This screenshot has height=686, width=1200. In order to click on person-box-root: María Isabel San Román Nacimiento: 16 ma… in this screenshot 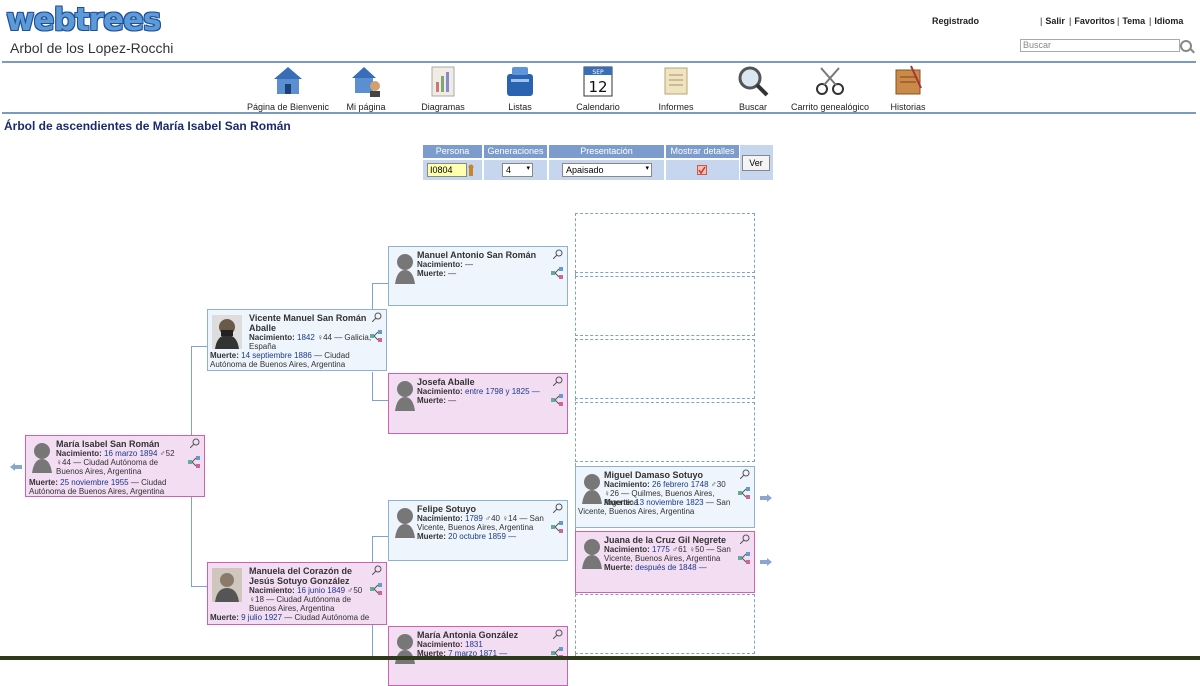, I will do `click(115, 466)`.